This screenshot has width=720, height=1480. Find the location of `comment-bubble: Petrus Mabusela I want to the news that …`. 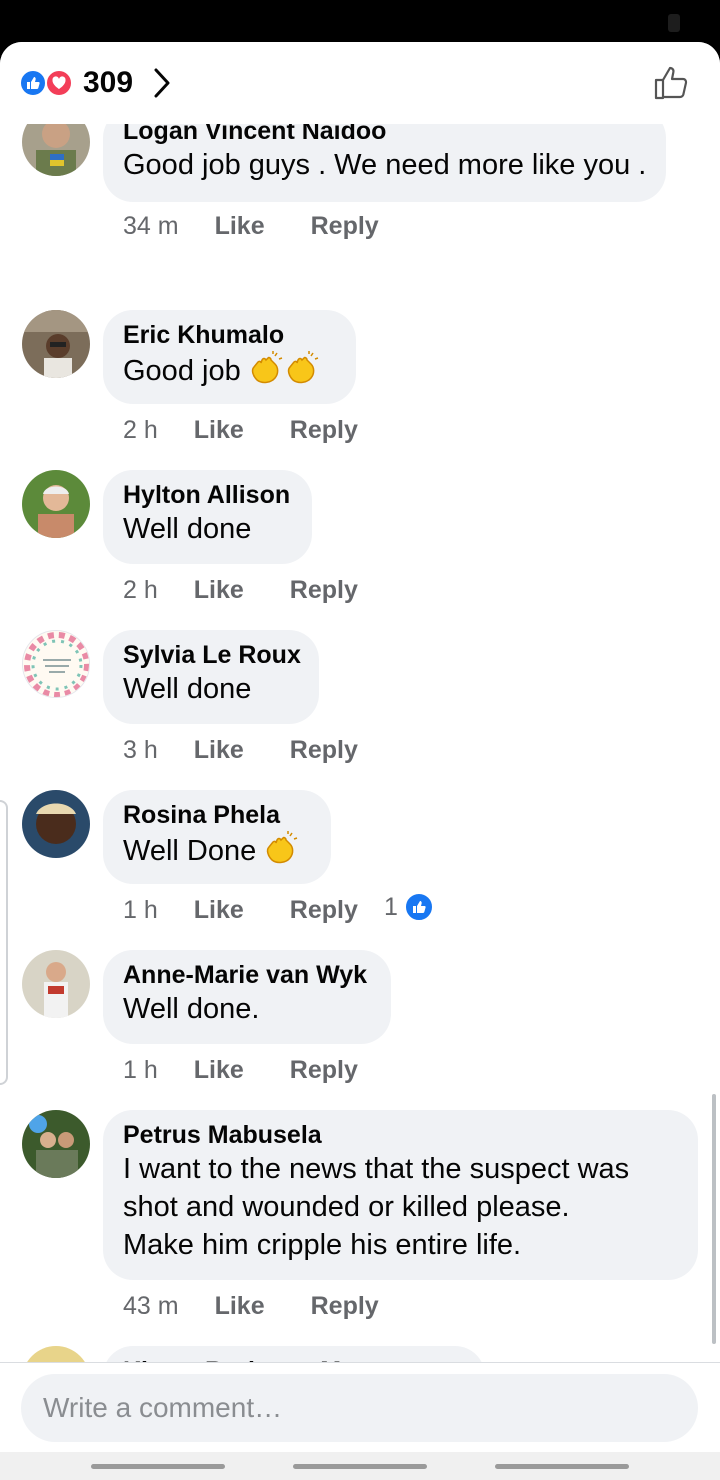

comment-bubble: Petrus Mabusela I want to the news that … is located at coordinates (400, 1195).